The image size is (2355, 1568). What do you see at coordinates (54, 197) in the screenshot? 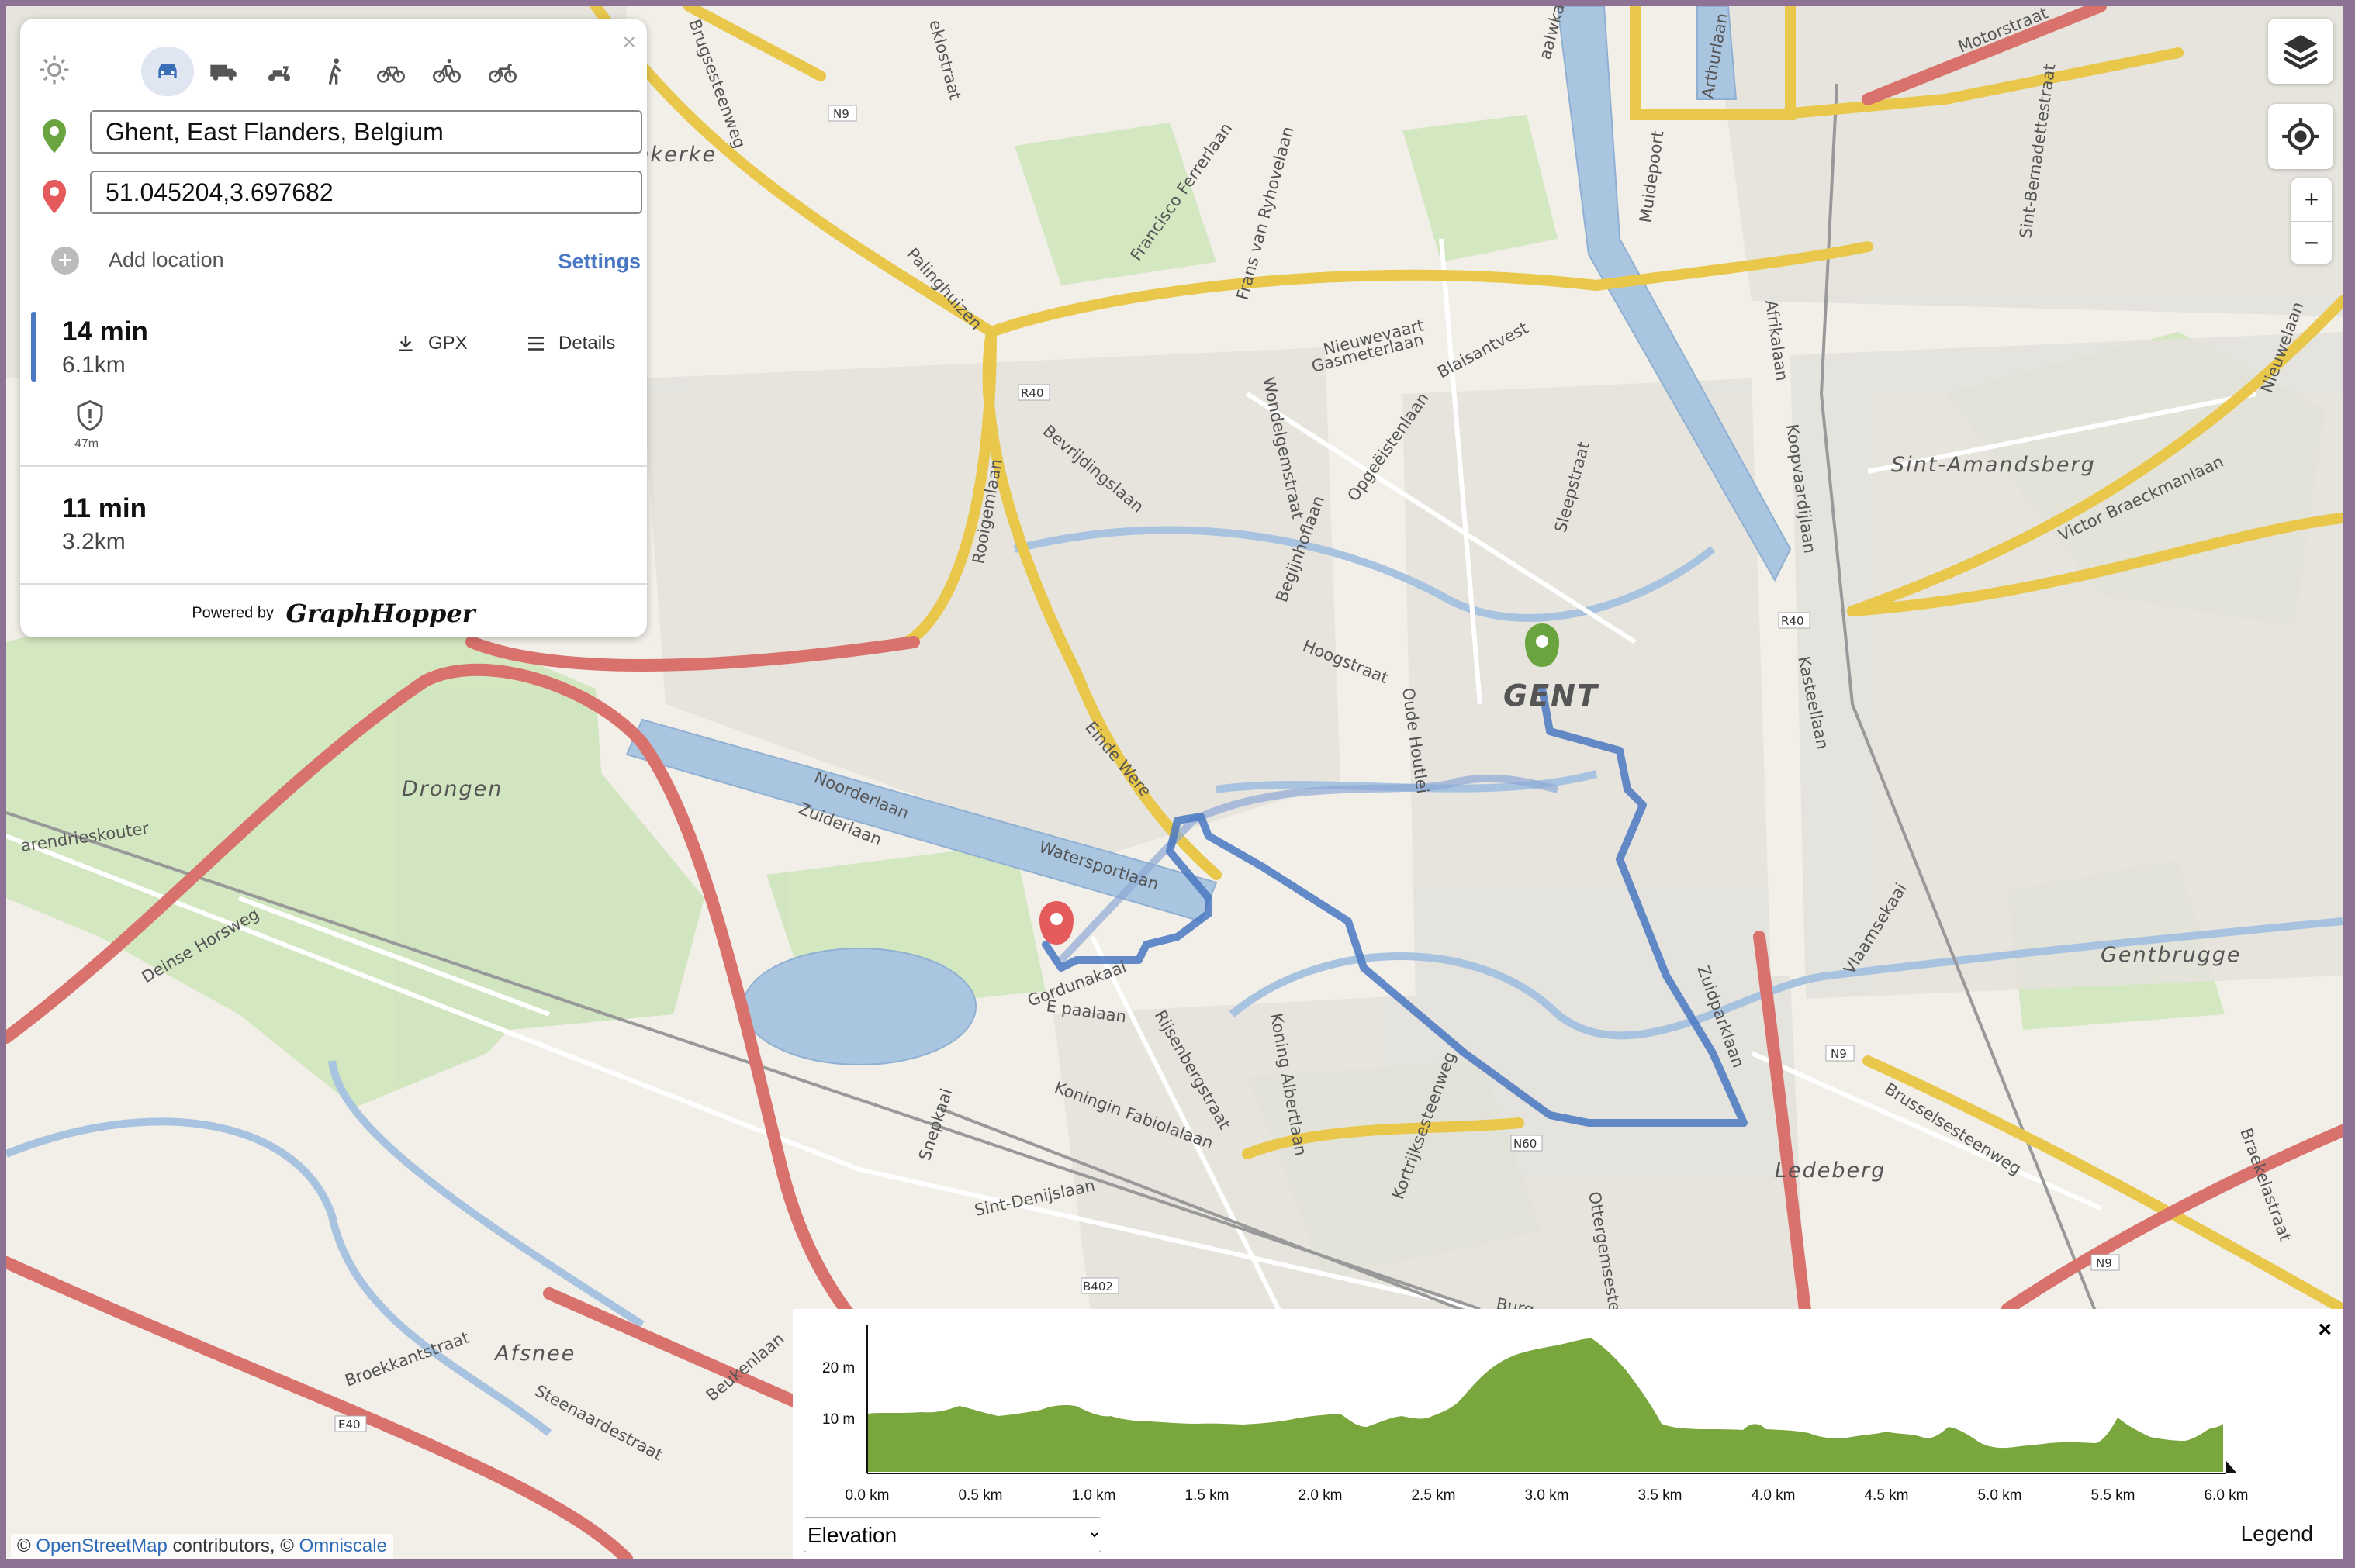
I see `end-pin-icon` at bounding box center [54, 197].